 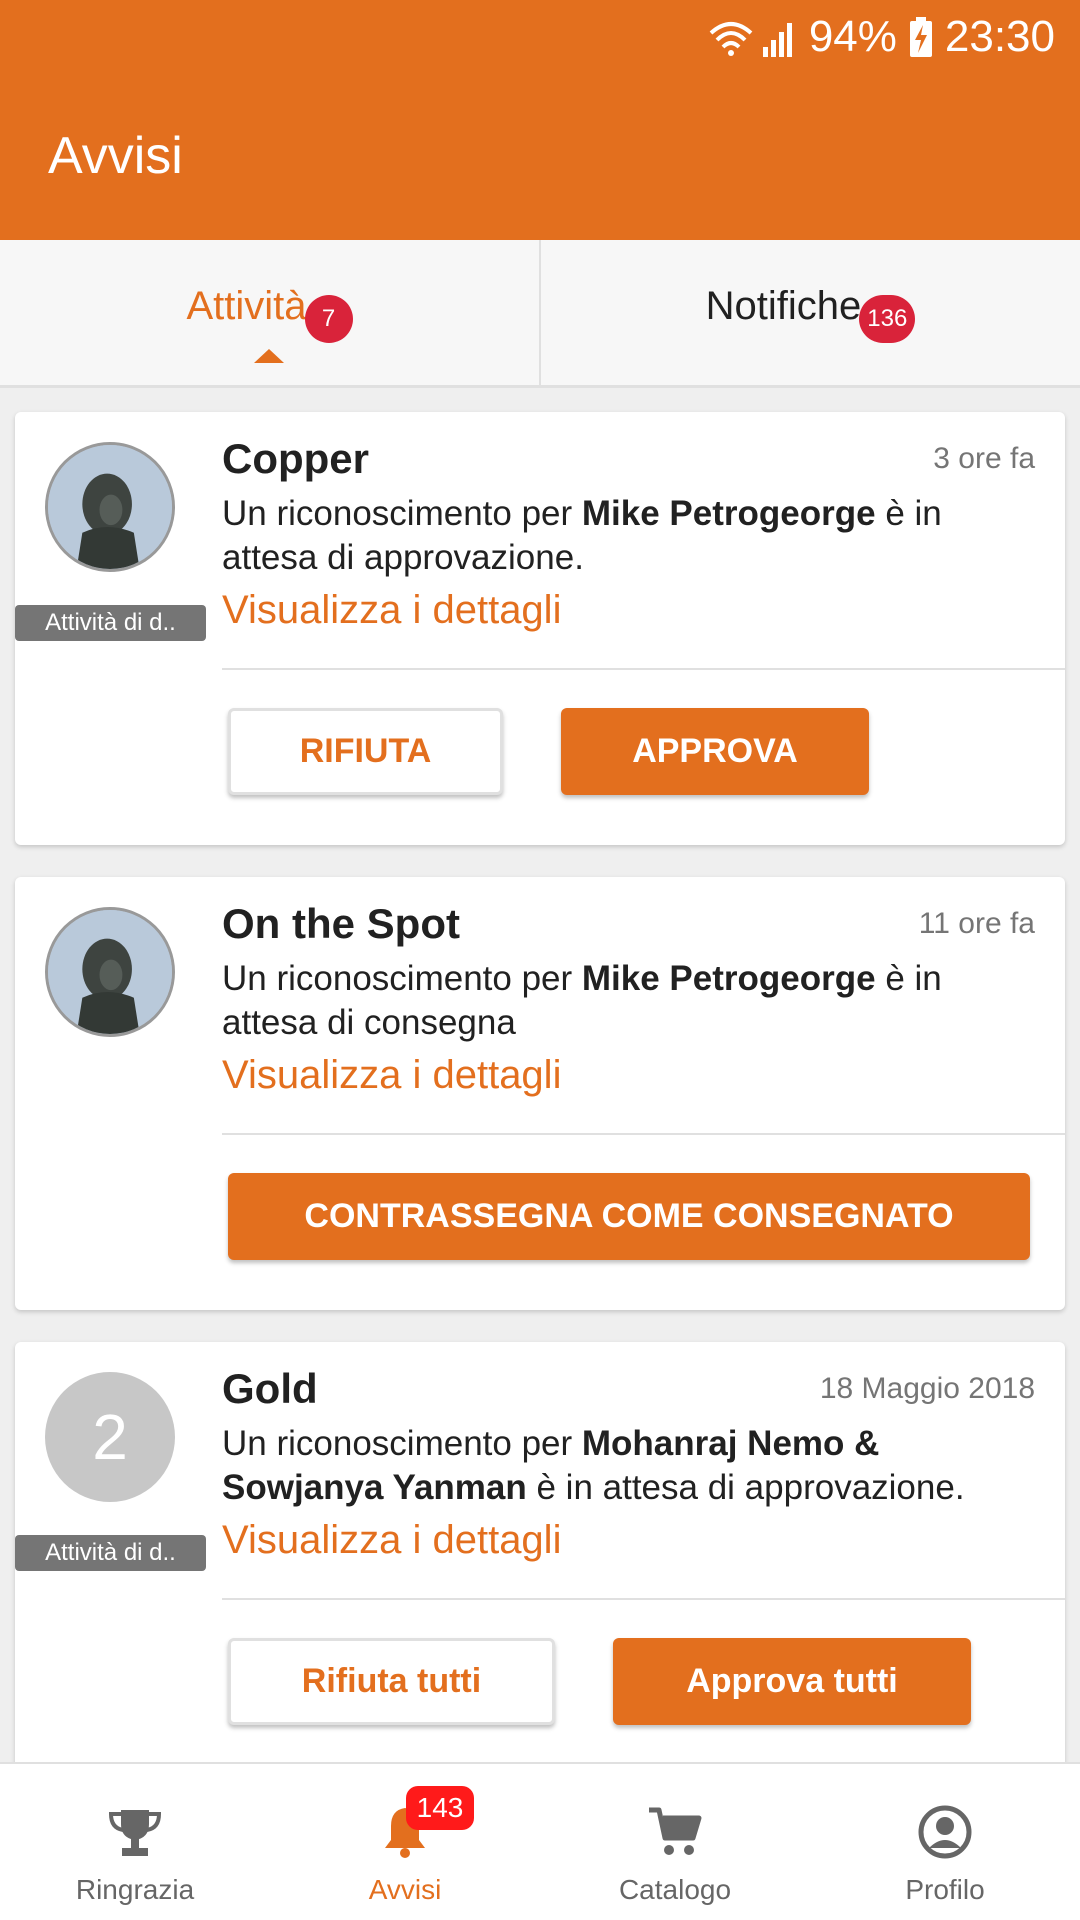 What do you see at coordinates (270, 1388) in the screenshot?
I see `card-title: Gold` at bounding box center [270, 1388].